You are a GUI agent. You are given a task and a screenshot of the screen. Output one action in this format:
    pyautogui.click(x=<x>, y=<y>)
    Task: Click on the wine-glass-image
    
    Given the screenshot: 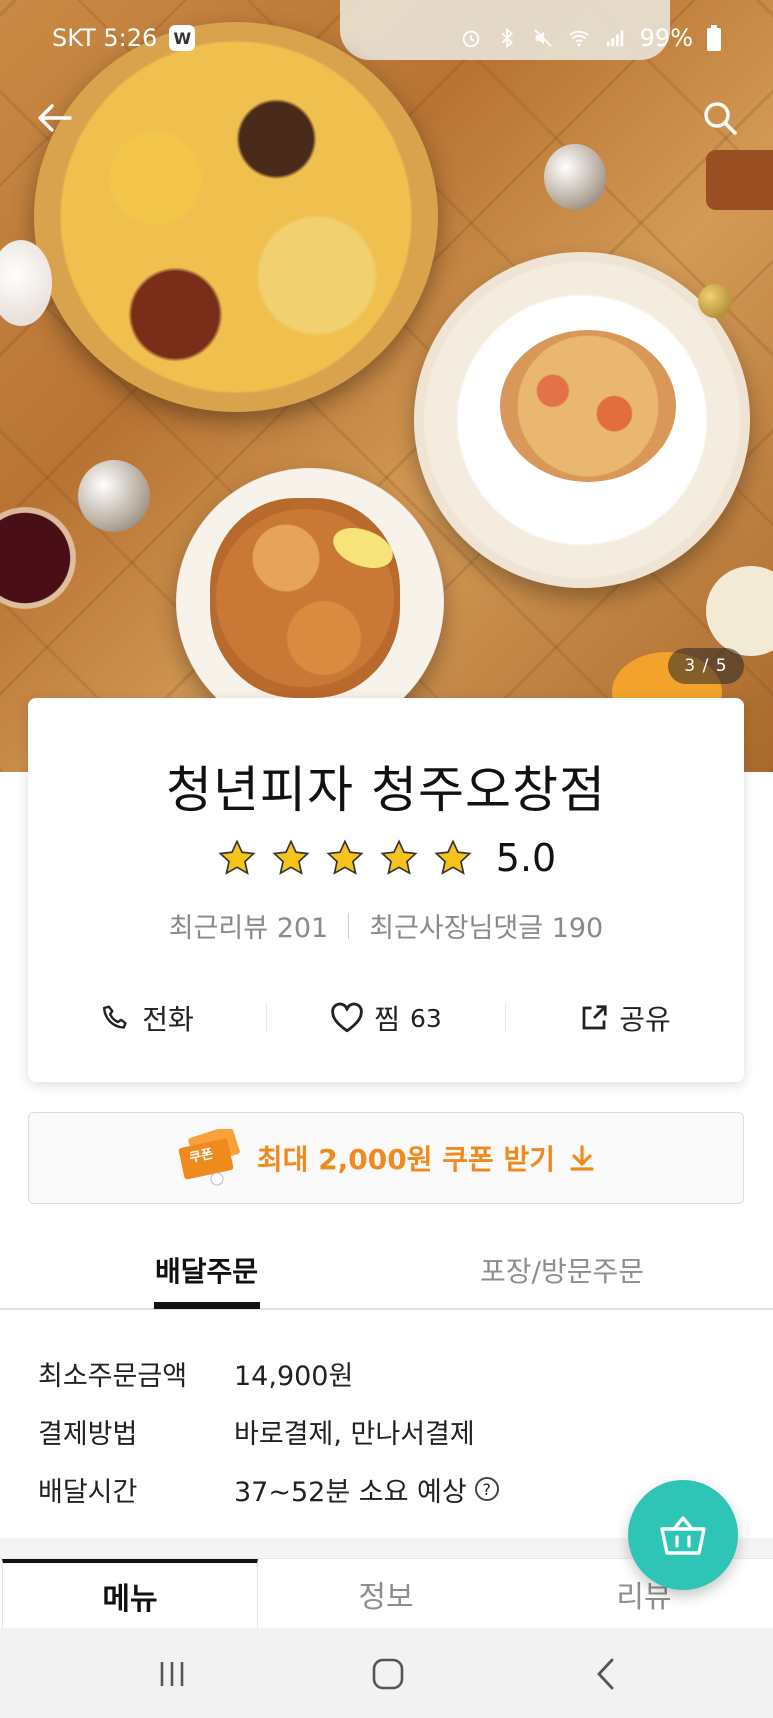 What is the action you would take?
    pyautogui.click(x=40, y=558)
    